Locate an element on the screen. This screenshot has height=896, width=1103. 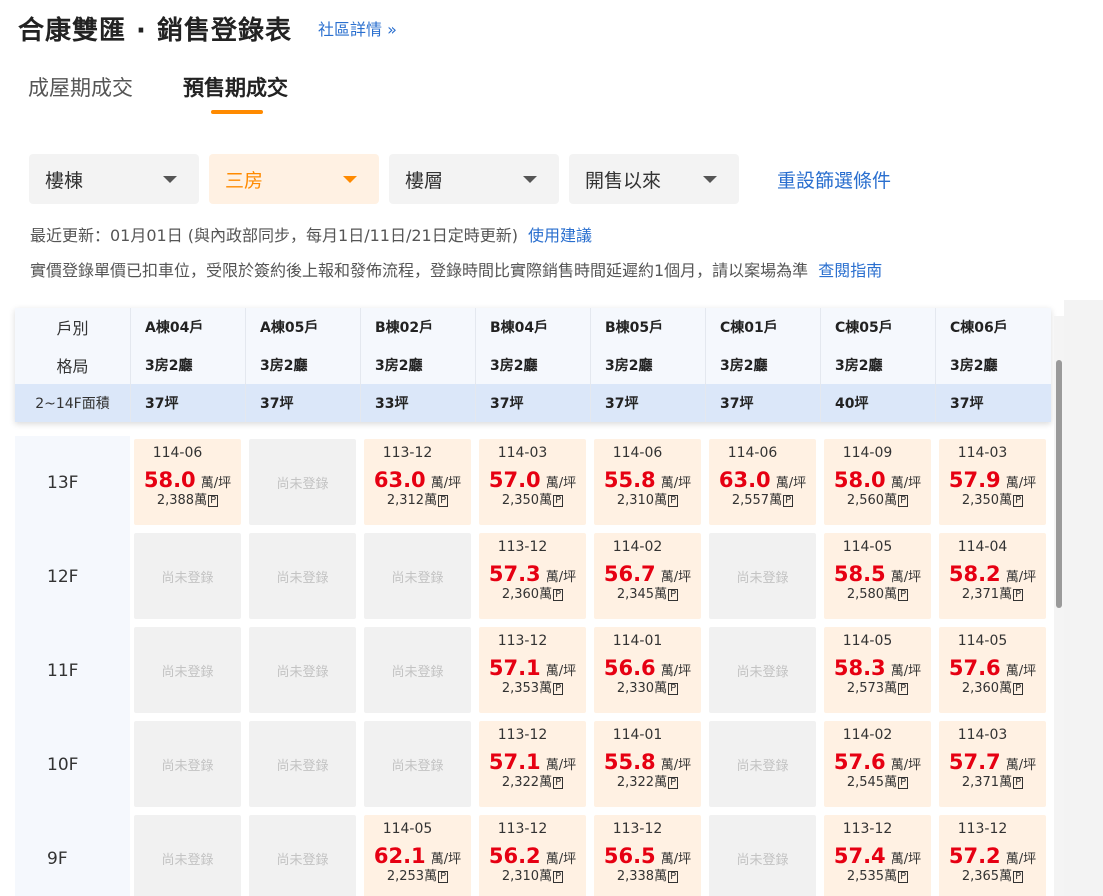
unit-cell: C棟05戶 is located at coordinates (877, 327).